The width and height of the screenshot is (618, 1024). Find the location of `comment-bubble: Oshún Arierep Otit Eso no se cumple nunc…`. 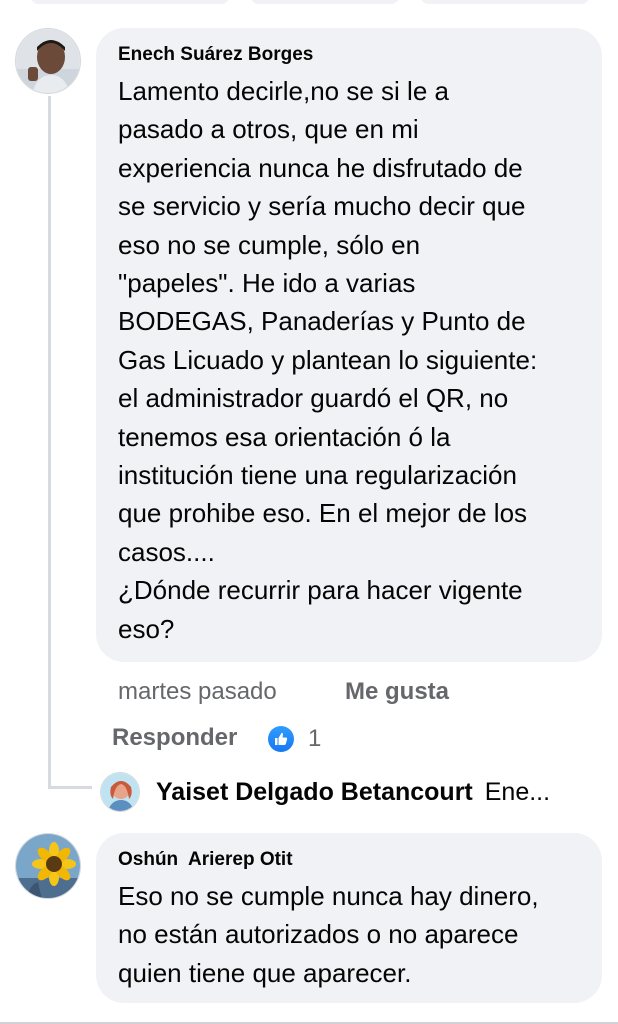

comment-bubble: Oshún Arierep Otit Eso no se cumple nunc… is located at coordinates (349, 918).